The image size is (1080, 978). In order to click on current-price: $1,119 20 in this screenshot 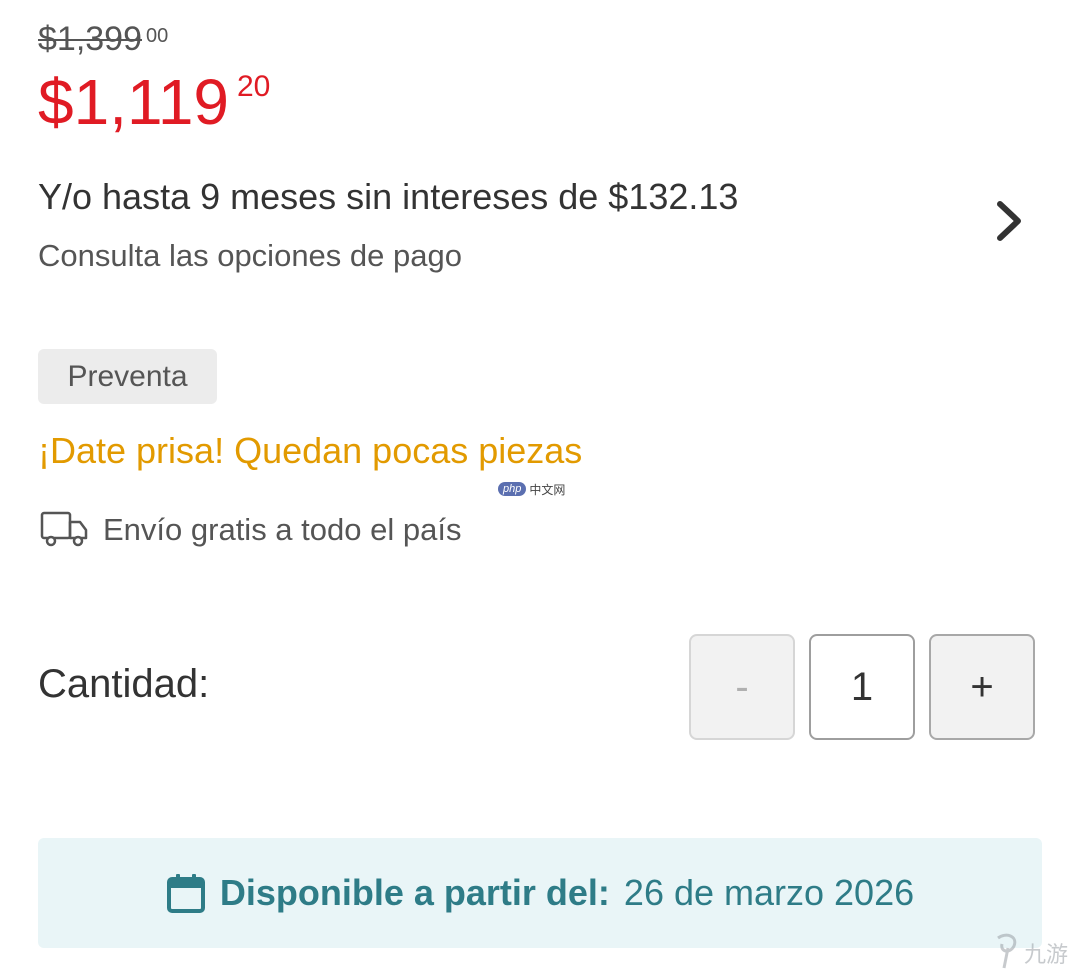, I will do `click(154, 102)`.